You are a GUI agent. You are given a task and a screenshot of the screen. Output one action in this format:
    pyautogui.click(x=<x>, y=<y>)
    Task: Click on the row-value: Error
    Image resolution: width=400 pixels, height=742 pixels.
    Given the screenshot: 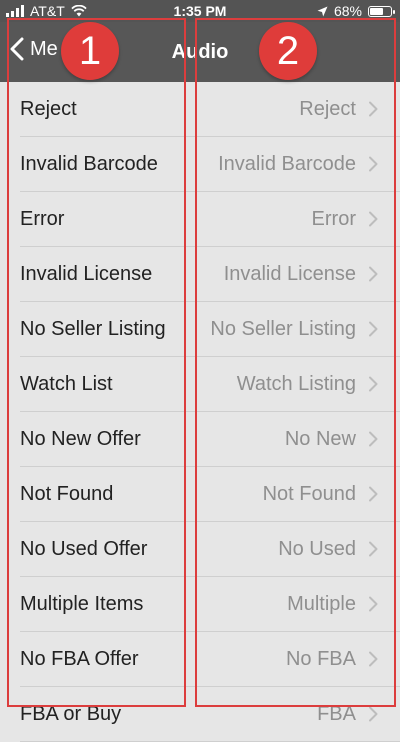 What is the action you would take?
    pyautogui.click(x=333, y=219)
    